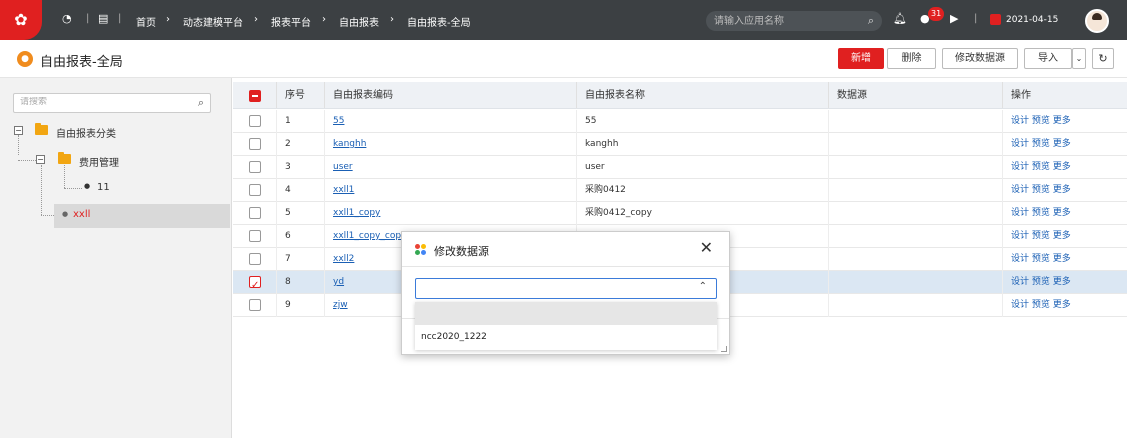 The width and height of the screenshot is (1127, 438). Describe the element at coordinates (680, 190) in the screenshot. I see `table-row: 4 xxll1 采购0412 设计 预览 更多` at that location.